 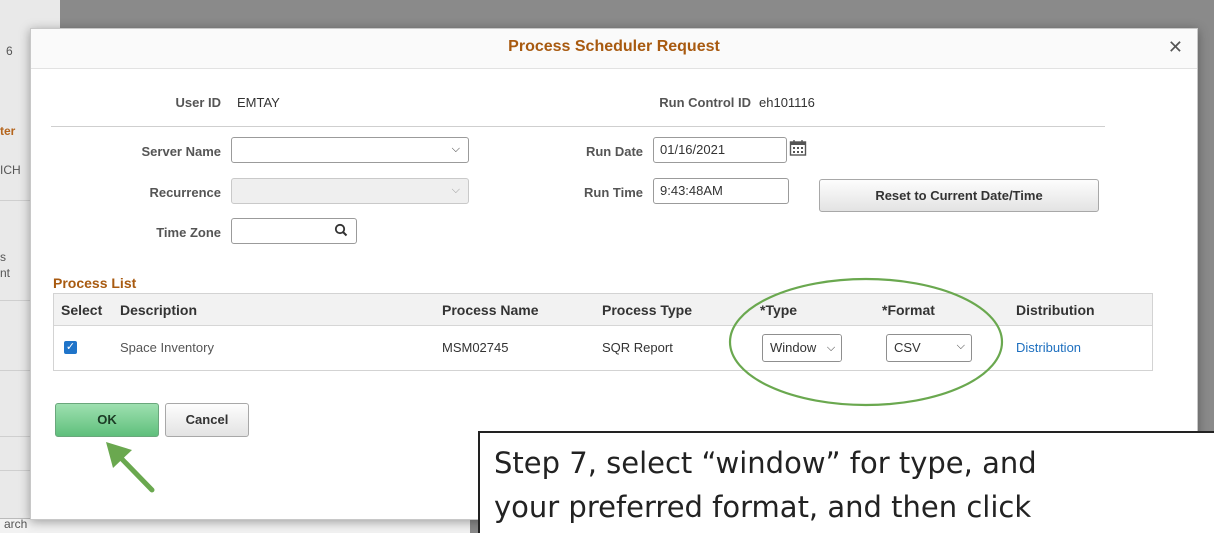 I want to click on dialog-title: Process Scheduler Request, so click(x=614, y=46).